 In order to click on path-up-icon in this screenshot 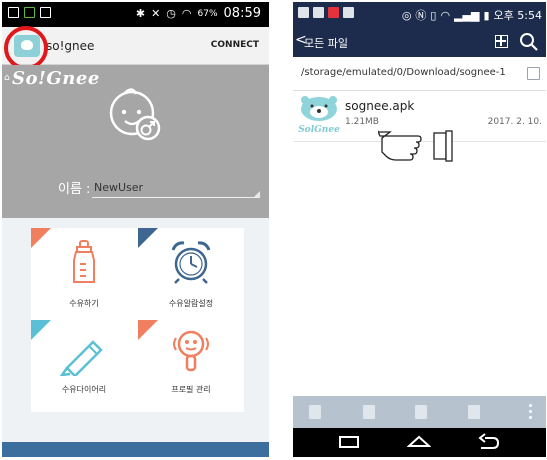, I will do `click(533, 73)`.